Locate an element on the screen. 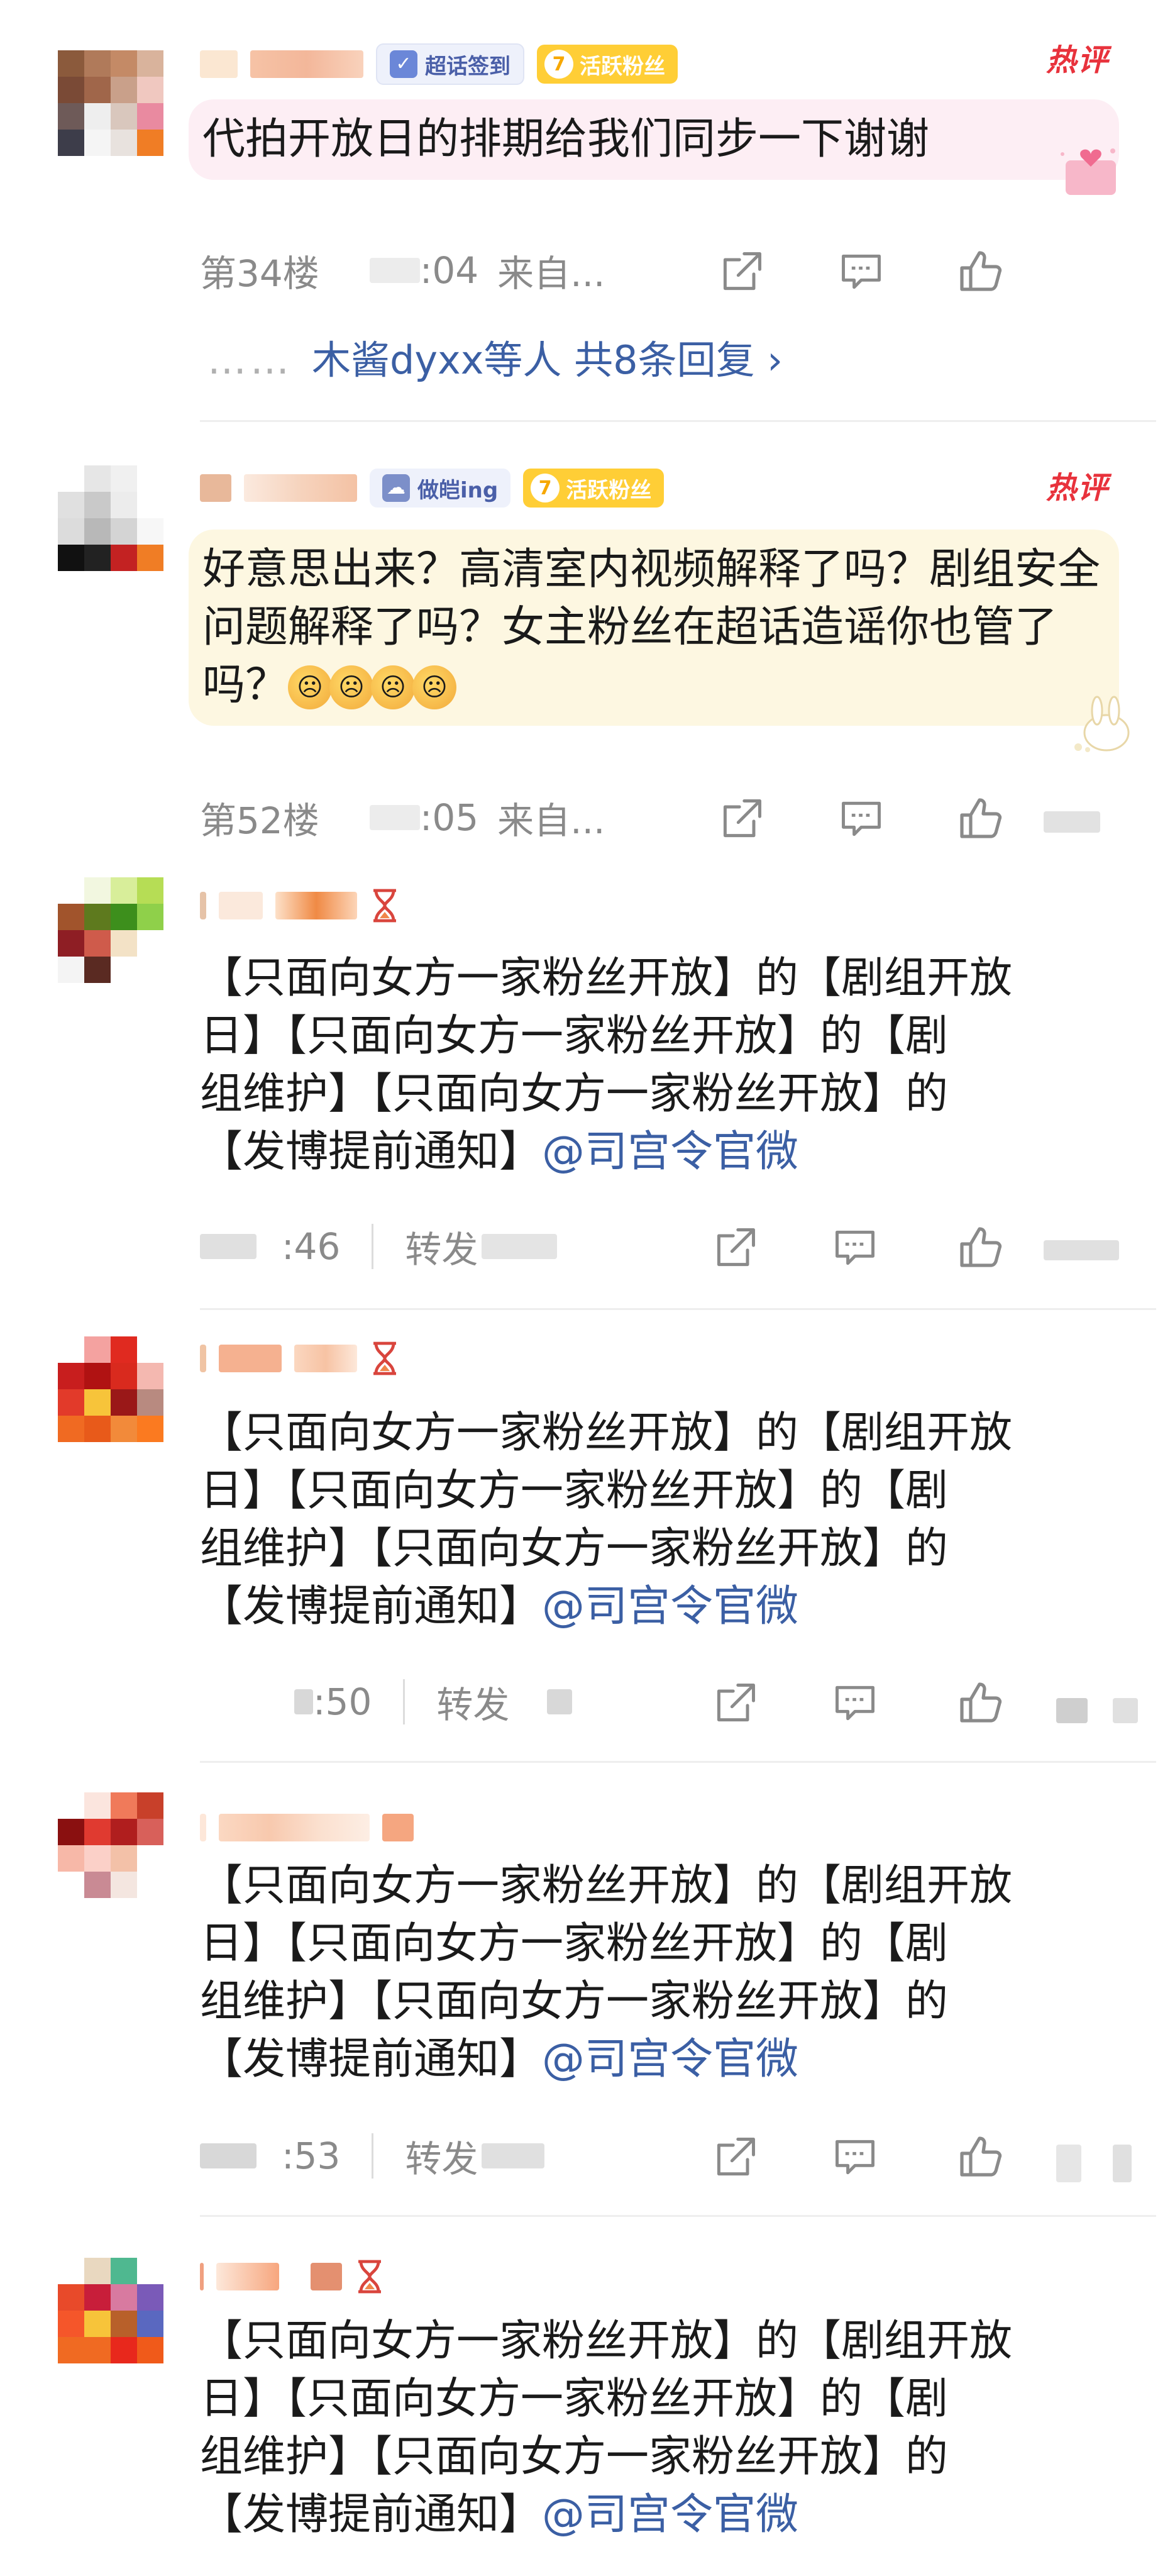 This screenshot has height=2576, width=1175. reply-meta: :46 转发 is located at coordinates (379, 1246).